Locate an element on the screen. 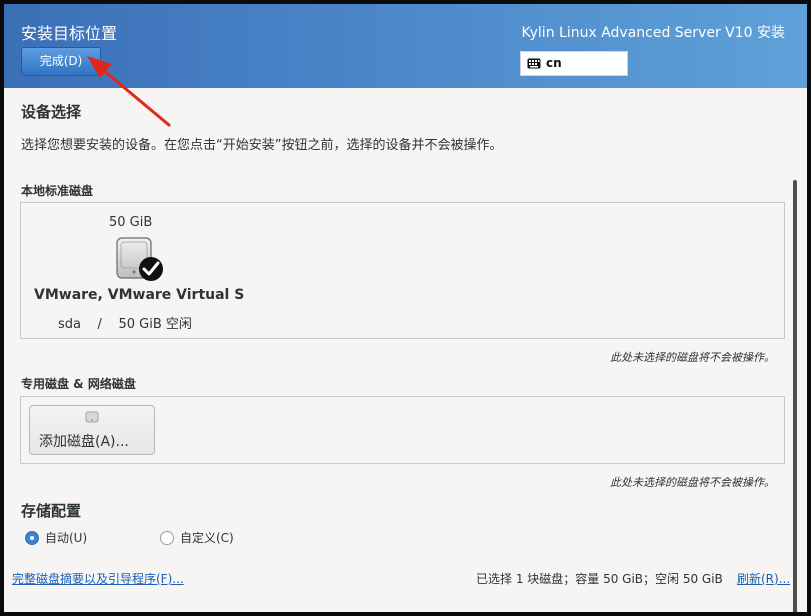 The height and width of the screenshot is (616, 811). keyboard-icon is located at coordinates (534, 63).